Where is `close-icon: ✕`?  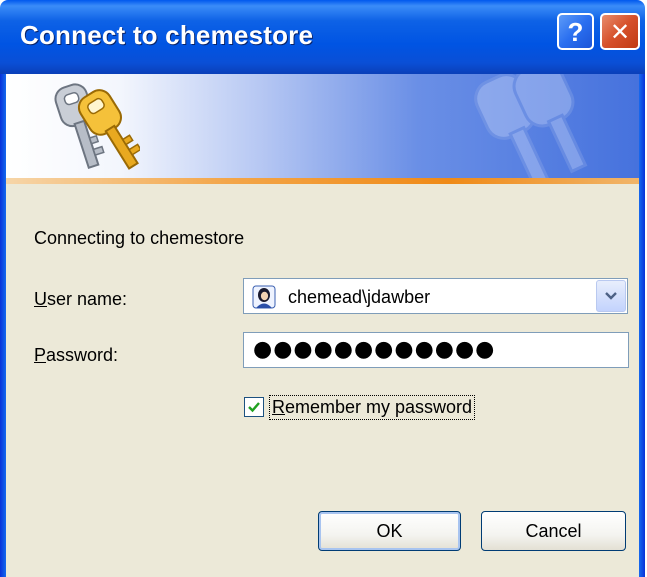
close-icon: ✕ is located at coordinates (620, 31).